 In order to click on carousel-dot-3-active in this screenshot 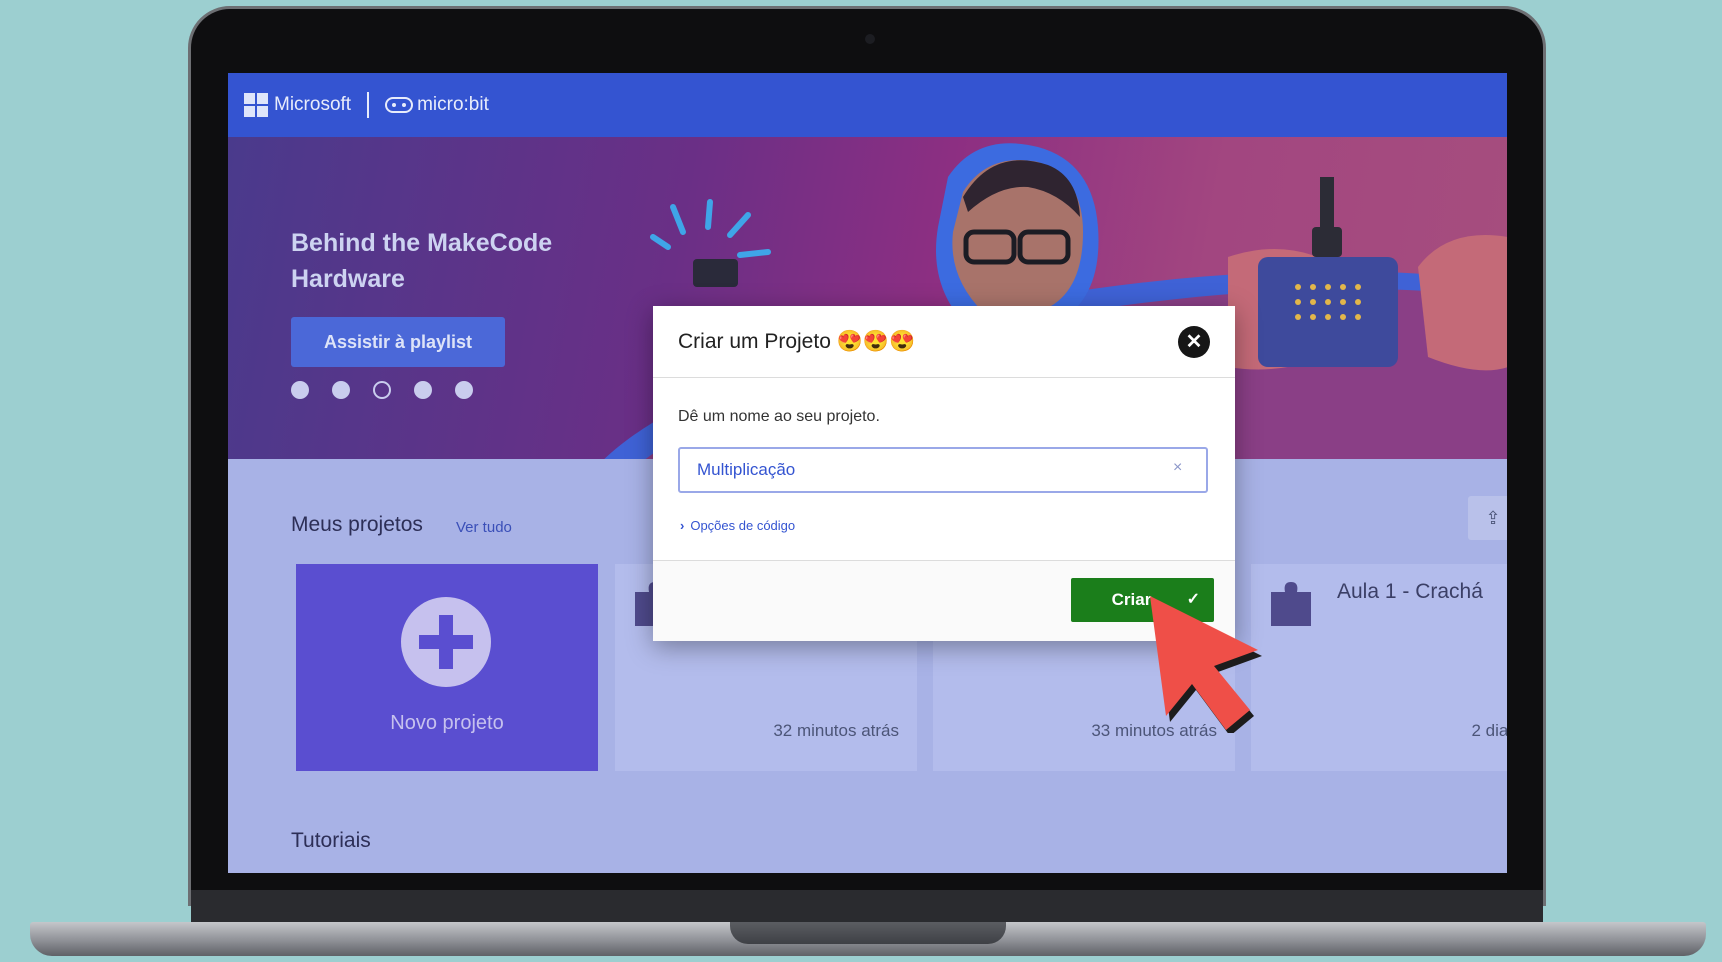, I will do `click(382, 390)`.